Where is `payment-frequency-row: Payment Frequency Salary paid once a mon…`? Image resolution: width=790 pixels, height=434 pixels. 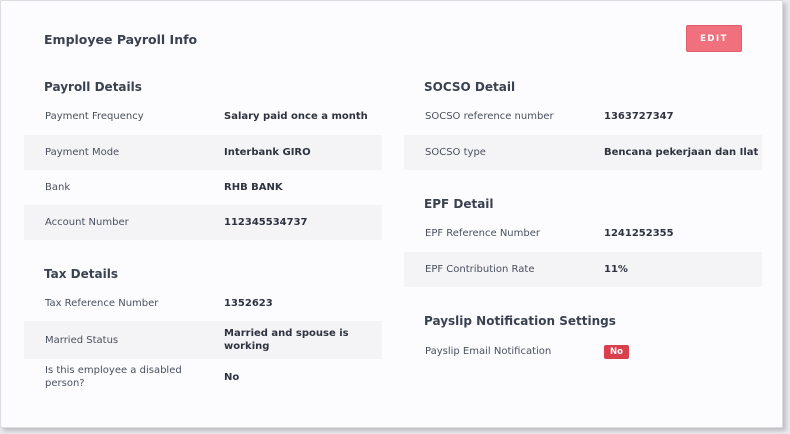 payment-frequency-row: Payment Frequency Salary paid once a mon… is located at coordinates (203, 116).